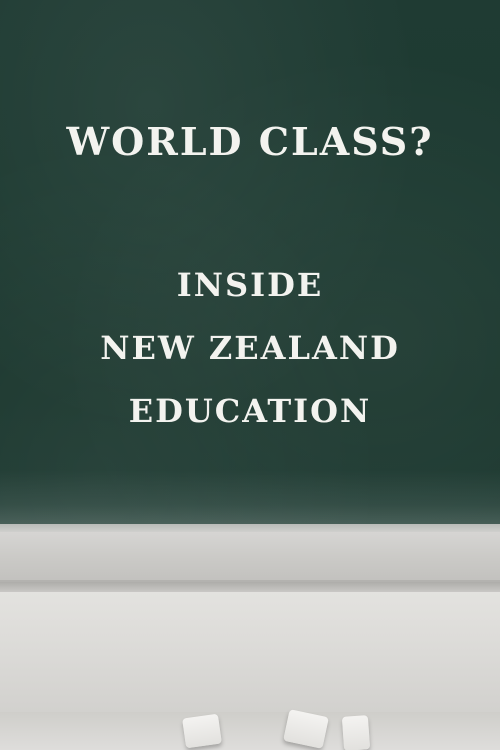  I want to click on subtitle-line: NEW ZEALAND, so click(250, 348).